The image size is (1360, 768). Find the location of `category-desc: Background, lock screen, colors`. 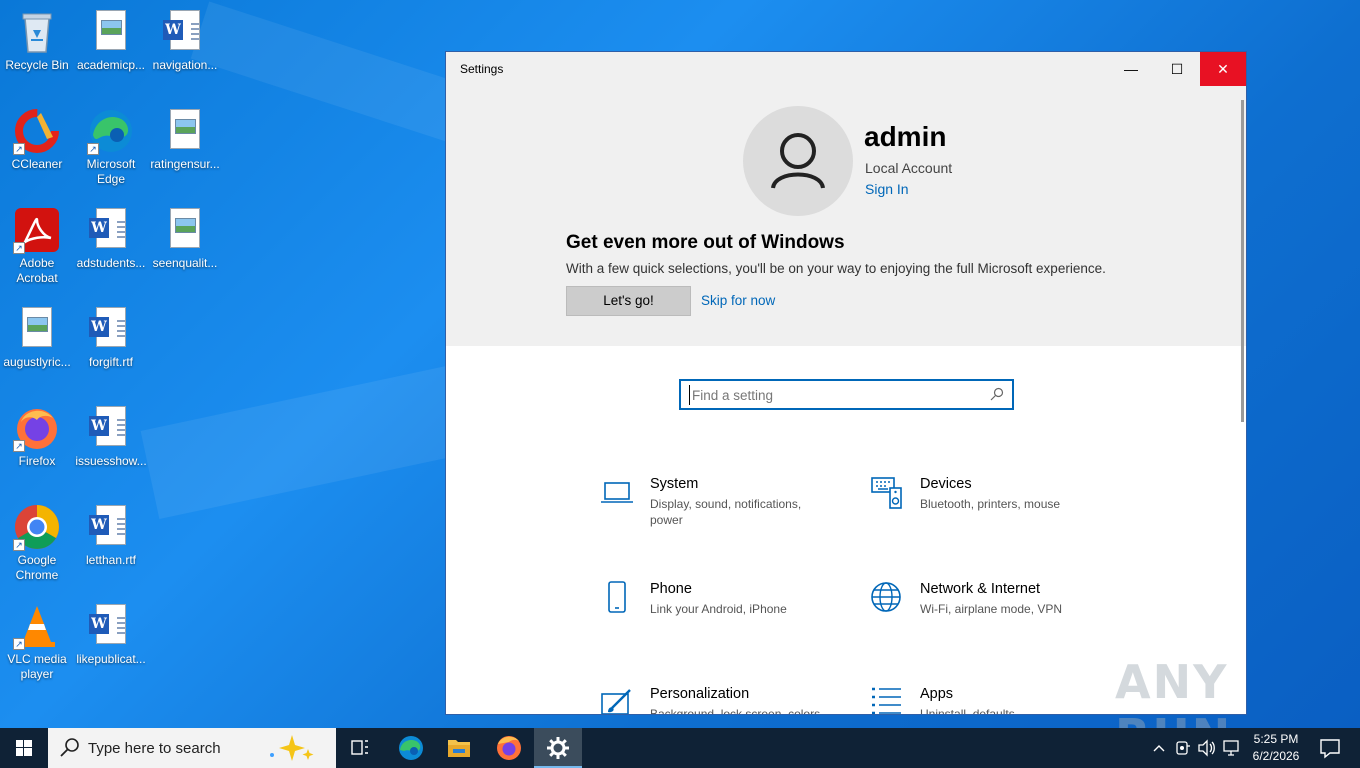

category-desc: Background, lock screen, colors is located at coordinates (735, 711).